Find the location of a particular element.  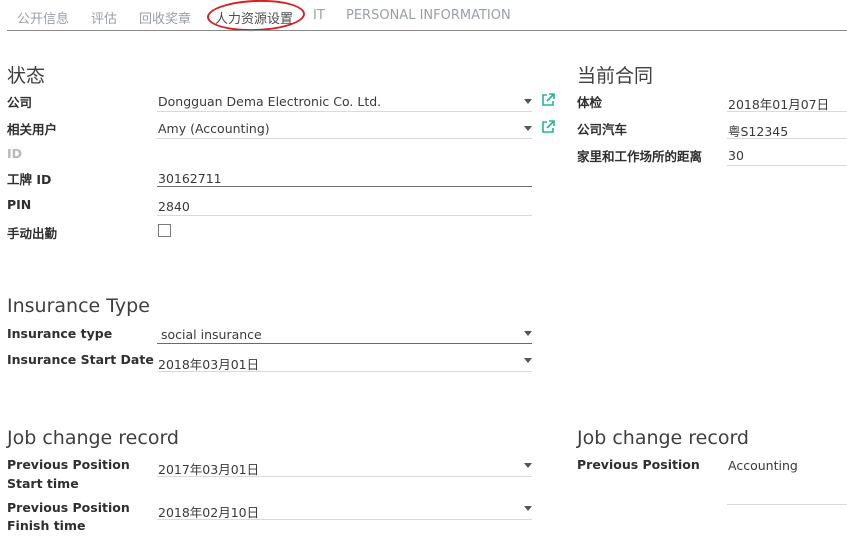

job-change-heading-right: Job change record is located at coordinates (663, 438).